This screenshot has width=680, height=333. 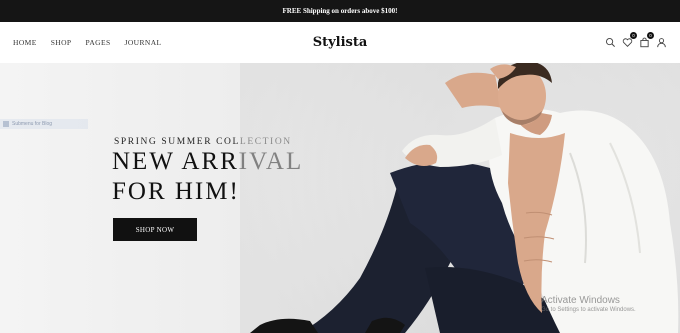 I want to click on cart-count-badge: 0, so click(x=650, y=35).